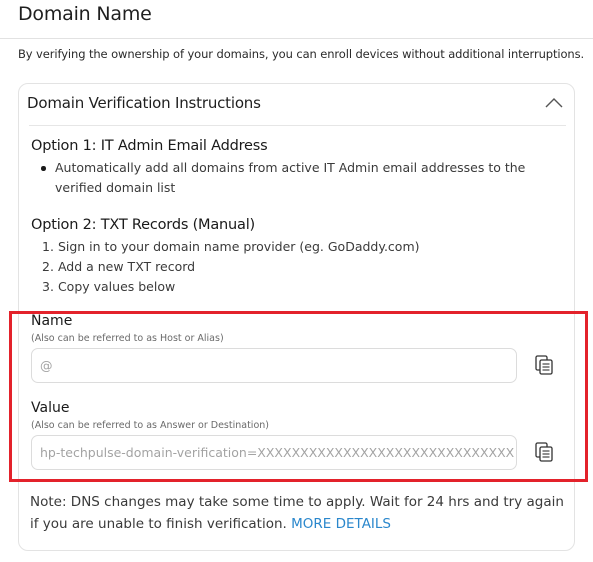 The image size is (593, 562). What do you see at coordinates (297, 125) in the screenshot?
I see `card-divider` at bounding box center [297, 125].